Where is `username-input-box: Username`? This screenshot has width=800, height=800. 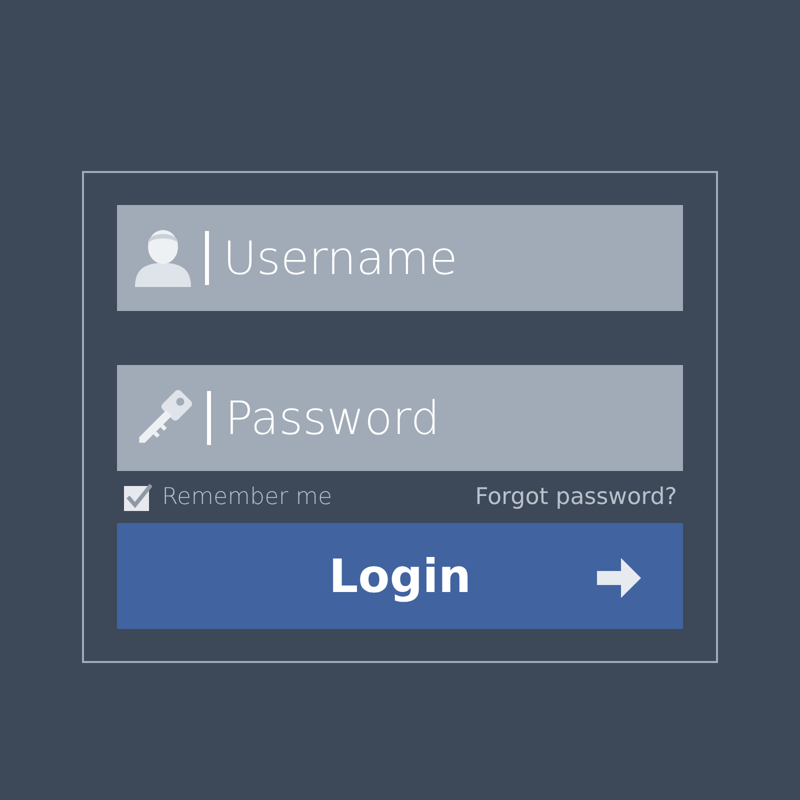
username-input-box: Username is located at coordinates (400, 258).